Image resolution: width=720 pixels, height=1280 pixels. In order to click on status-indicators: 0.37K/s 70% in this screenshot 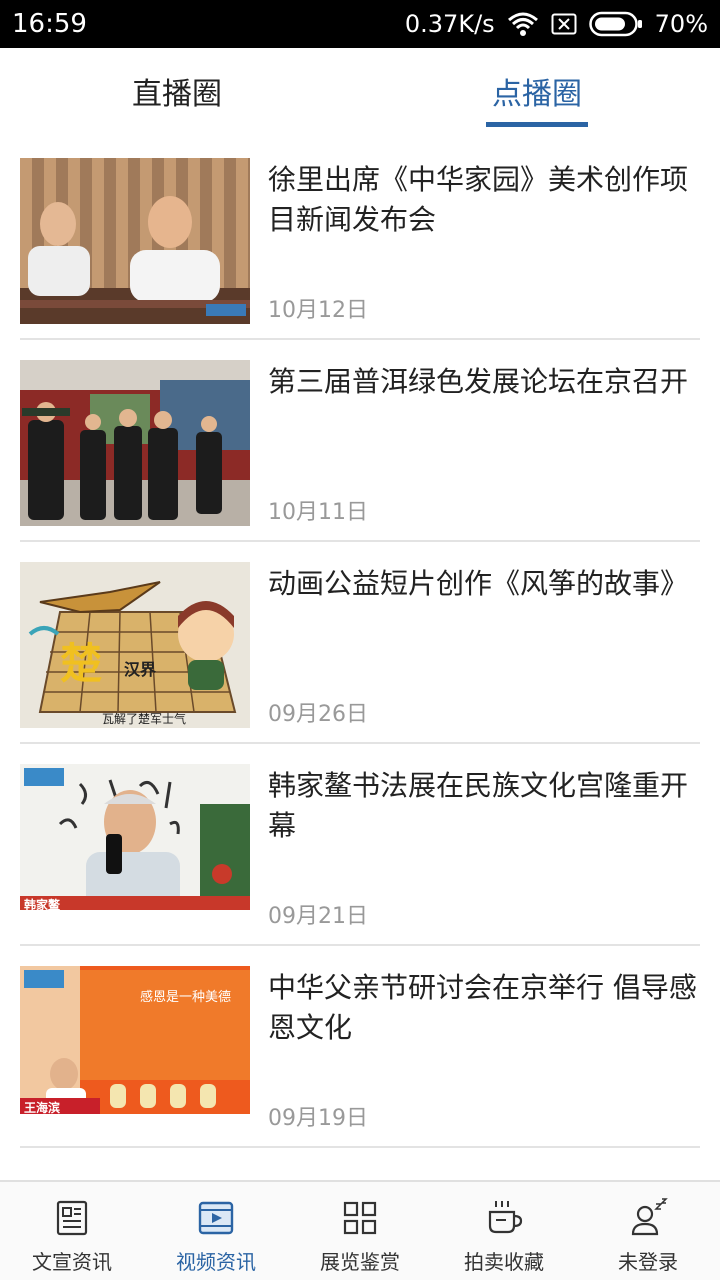, I will do `click(556, 24)`.